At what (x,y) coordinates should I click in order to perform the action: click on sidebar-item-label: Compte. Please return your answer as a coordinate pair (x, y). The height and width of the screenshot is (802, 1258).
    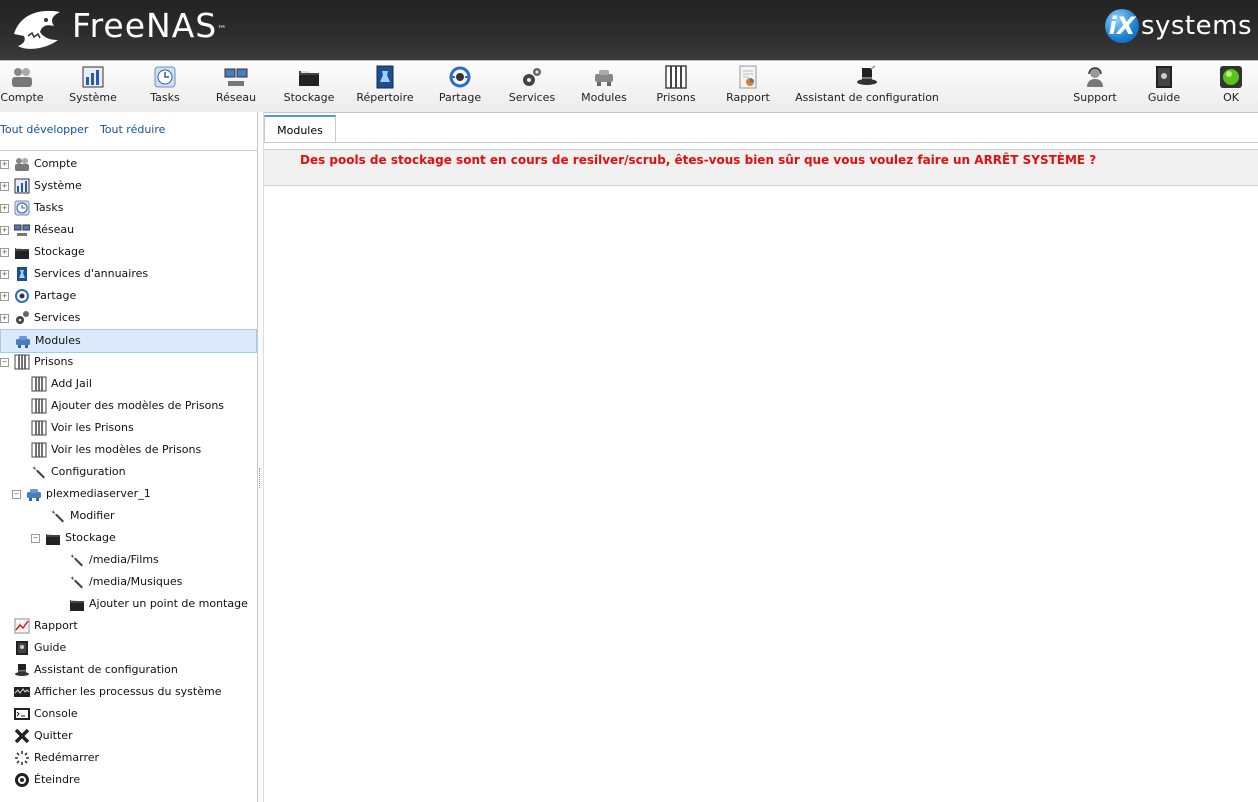
    Looking at the image, I should click on (56, 163).